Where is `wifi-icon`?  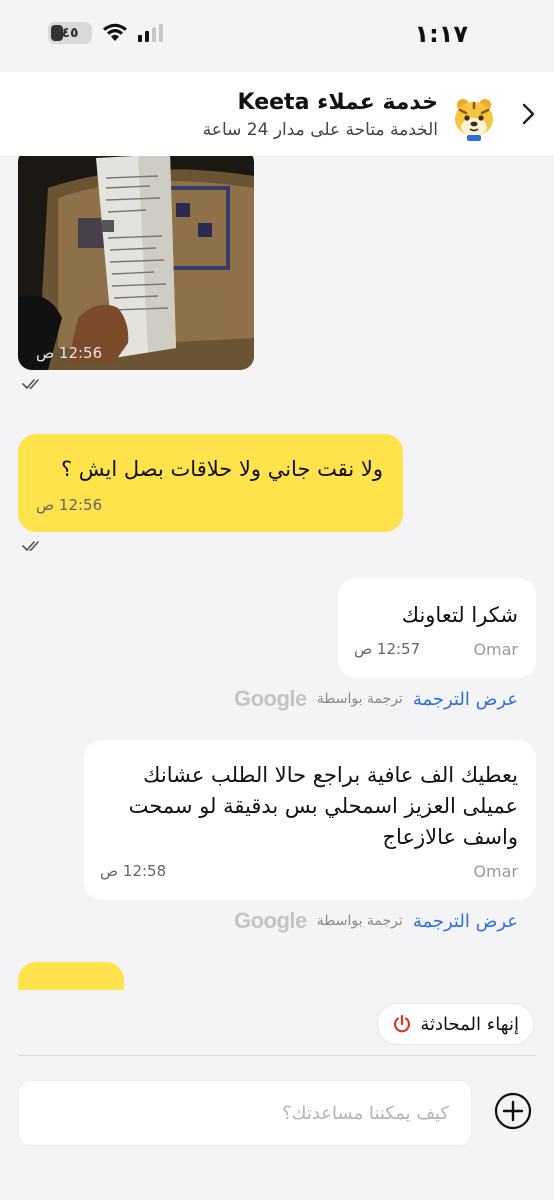 wifi-icon is located at coordinates (115, 32).